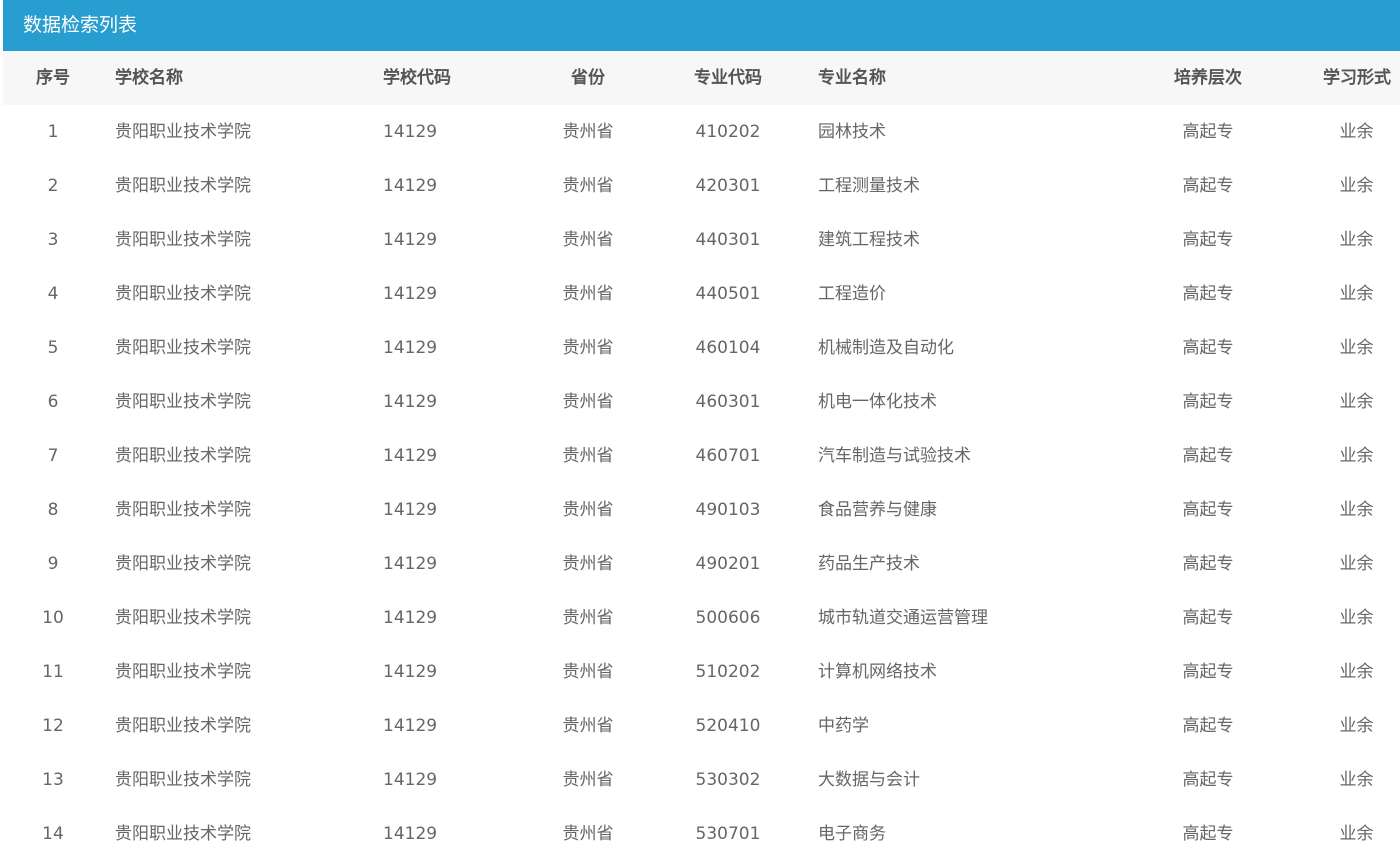 The width and height of the screenshot is (1400, 854). What do you see at coordinates (701, 564) in the screenshot?
I see `table-row: 9 贵阳职业技术学院 14129 贵州省 490201 药品生产技术 高起专 业余` at bounding box center [701, 564].